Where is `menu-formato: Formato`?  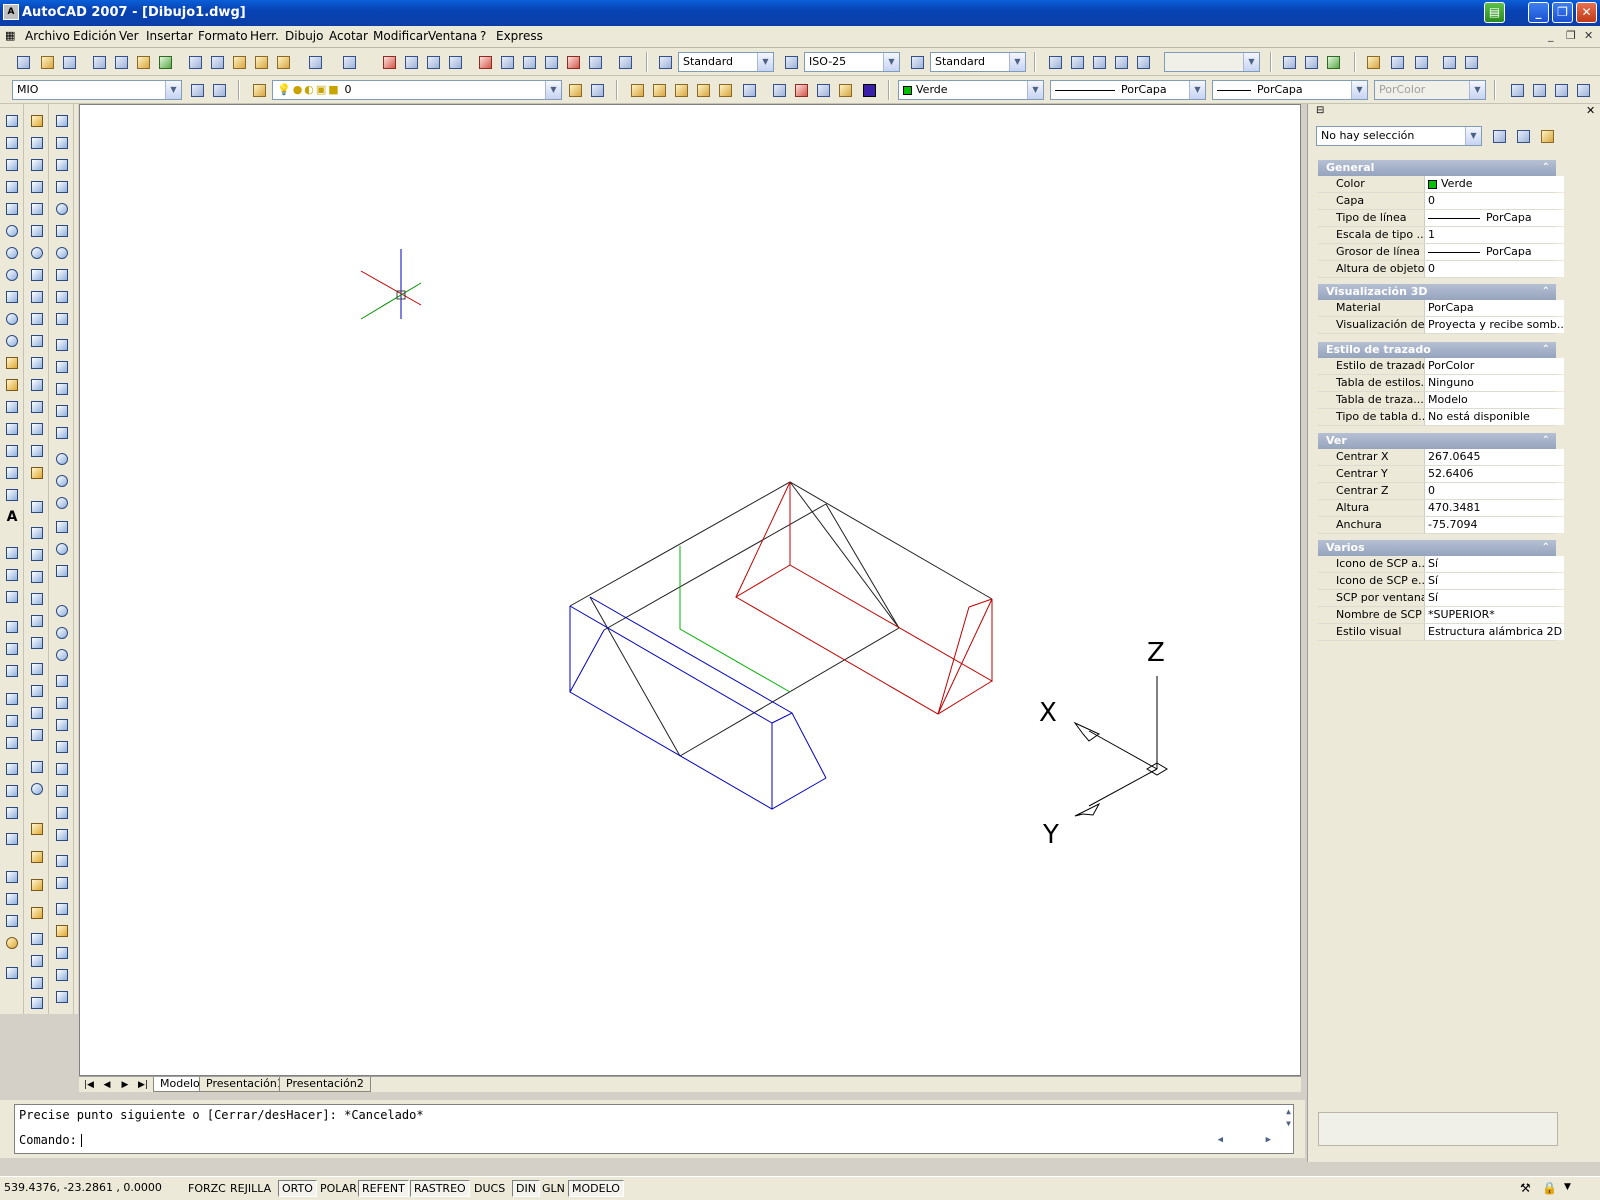 menu-formato: Formato is located at coordinates (223, 36).